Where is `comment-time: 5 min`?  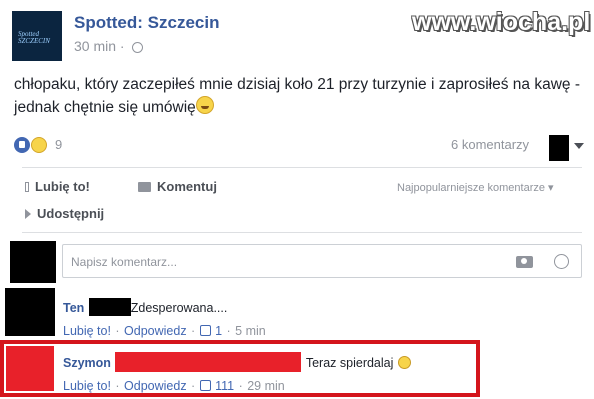 comment-time: 5 min is located at coordinates (250, 331).